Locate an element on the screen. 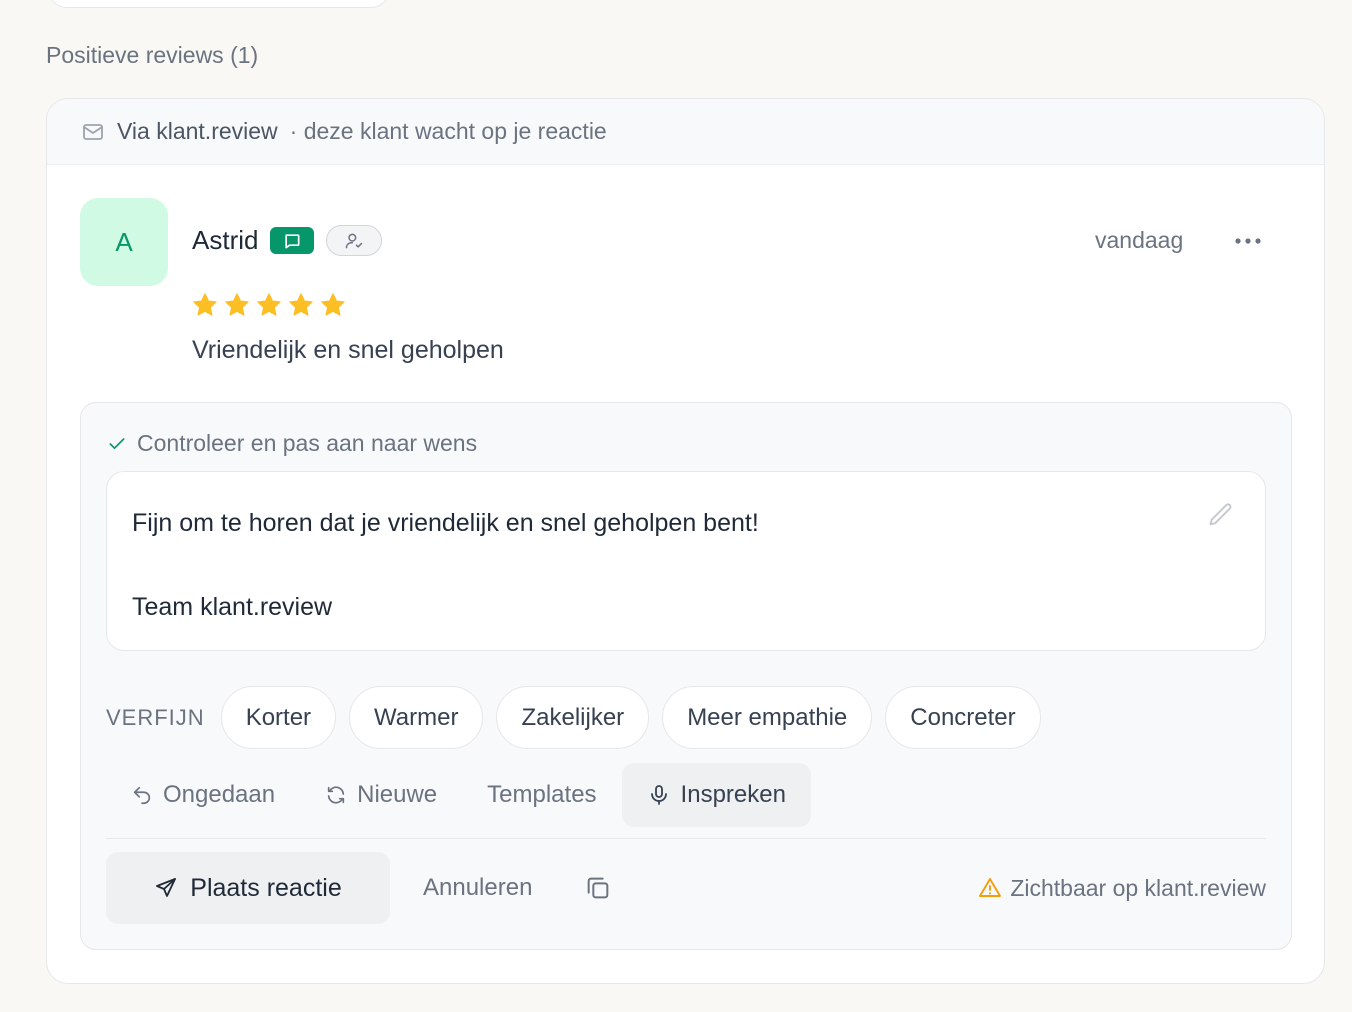 This screenshot has width=1352, height=1012. copy-button is located at coordinates (598, 888).